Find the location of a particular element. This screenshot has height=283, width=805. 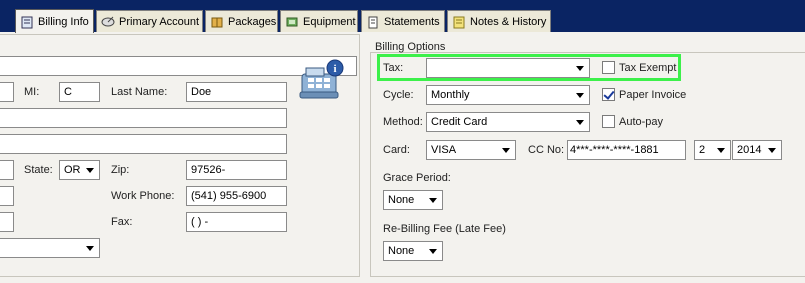

cycle-dropdown: Monthly is located at coordinates (508, 95).